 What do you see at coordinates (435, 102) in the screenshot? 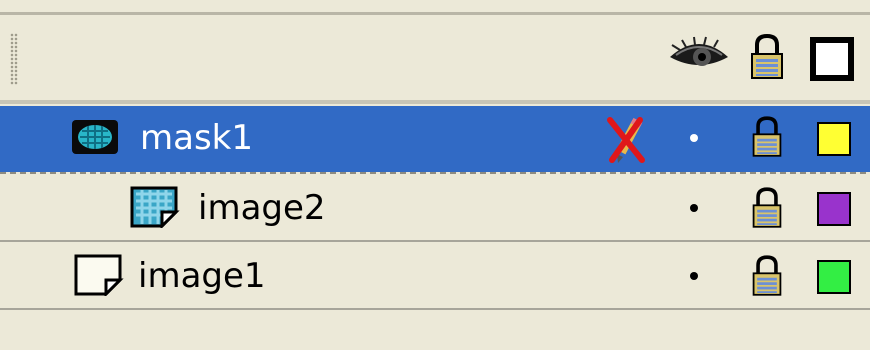
I see `header-divider` at bounding box center [435, 102].